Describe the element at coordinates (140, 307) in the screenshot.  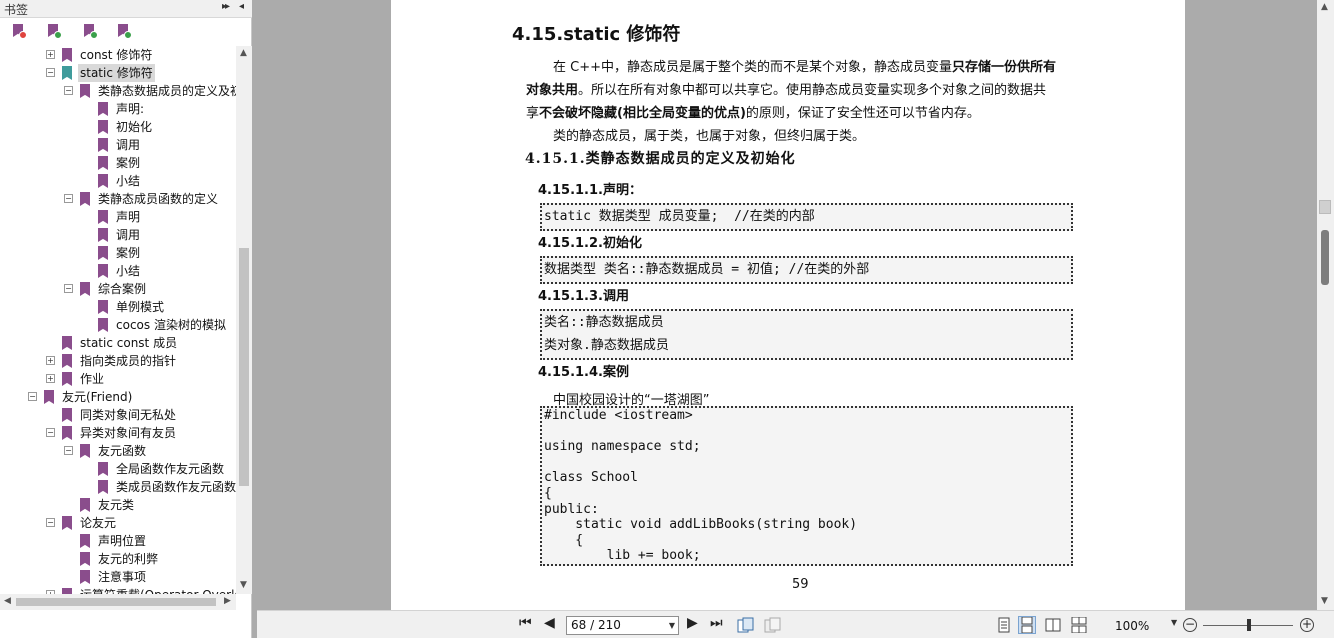
I see `bookmark-label: 单例模式` at that location.